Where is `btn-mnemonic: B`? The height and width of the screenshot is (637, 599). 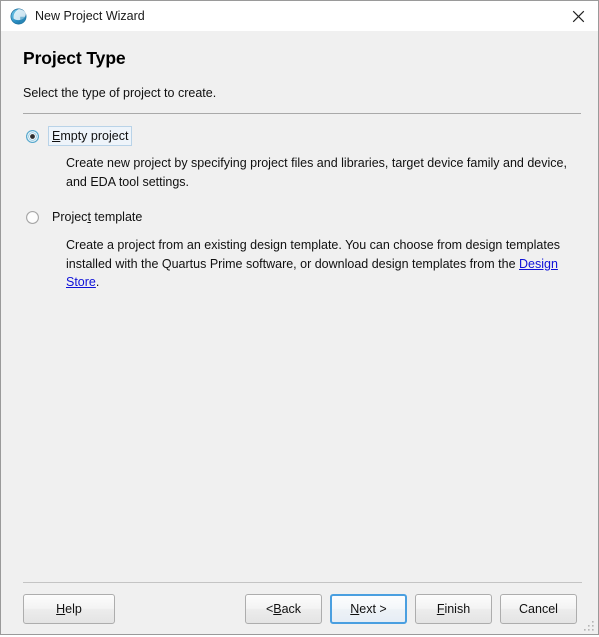 btn-mnemonic: B is located at coordinates (277, 608).